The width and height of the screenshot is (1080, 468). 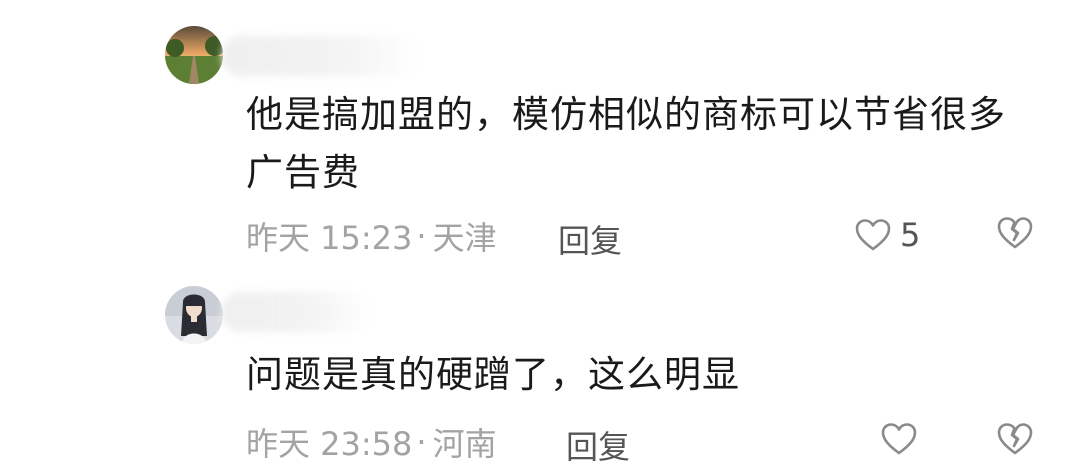 I want to click on like-button: 5, so click(x=887, y=235).